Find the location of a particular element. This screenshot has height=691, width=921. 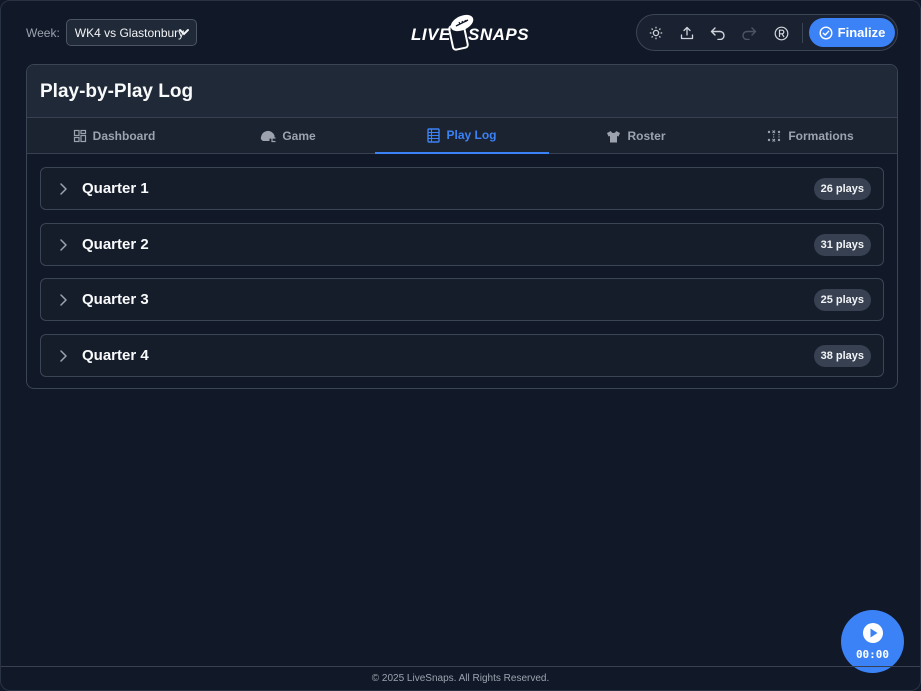

week-picker: Week: WK4 vs Glastonbury is located at coordinates (111, 32).